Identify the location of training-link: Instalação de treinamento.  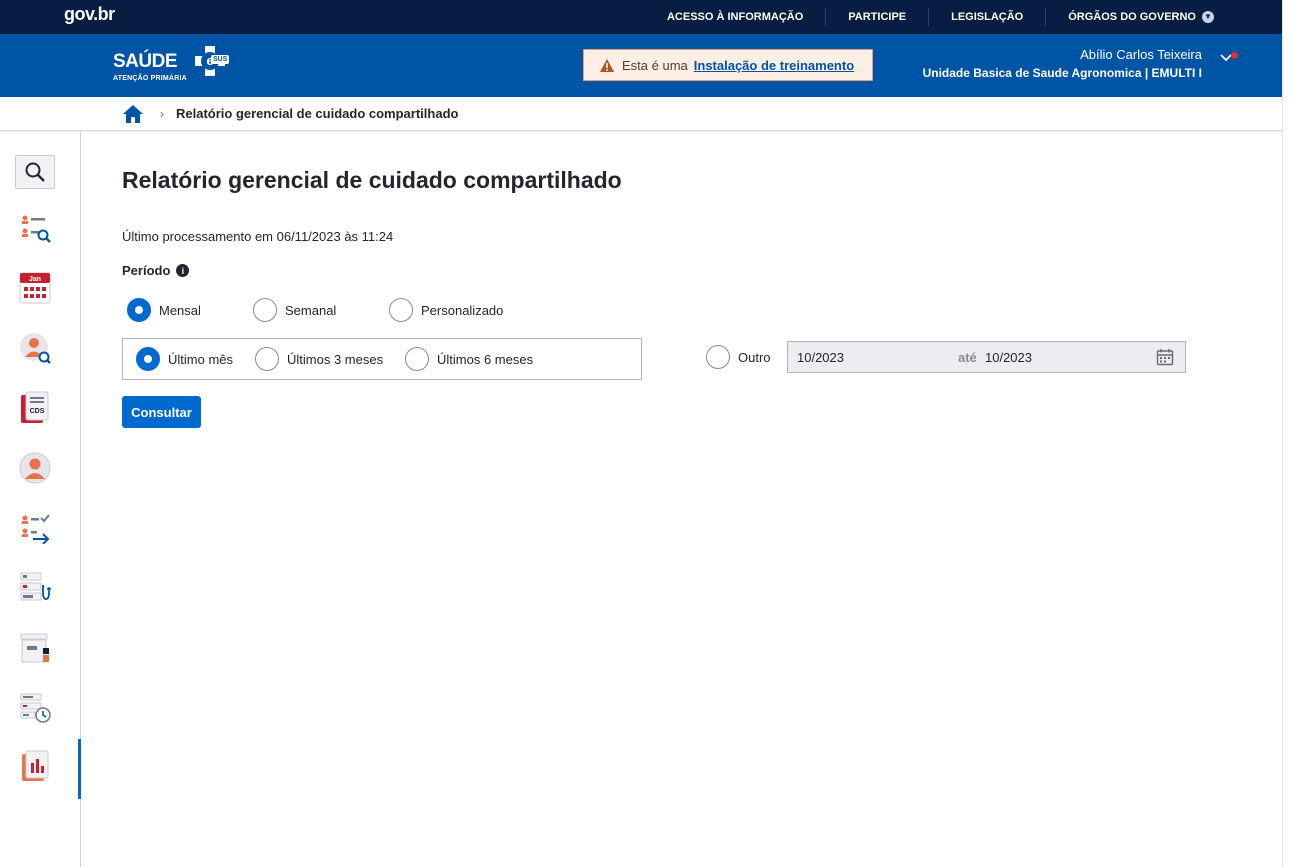
(774, 65).